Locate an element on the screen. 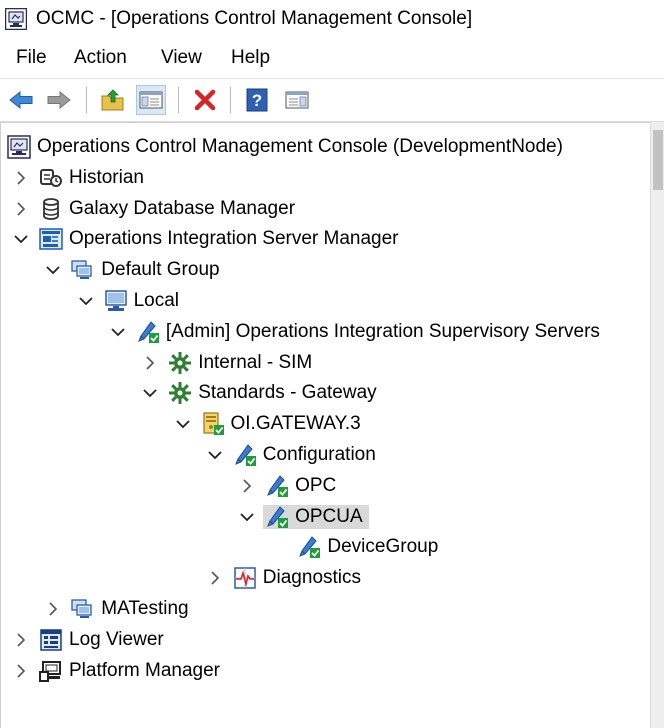 The width and height of the screenshot is (664, 728). menu-action: Action is located at coordinates (100, 58).